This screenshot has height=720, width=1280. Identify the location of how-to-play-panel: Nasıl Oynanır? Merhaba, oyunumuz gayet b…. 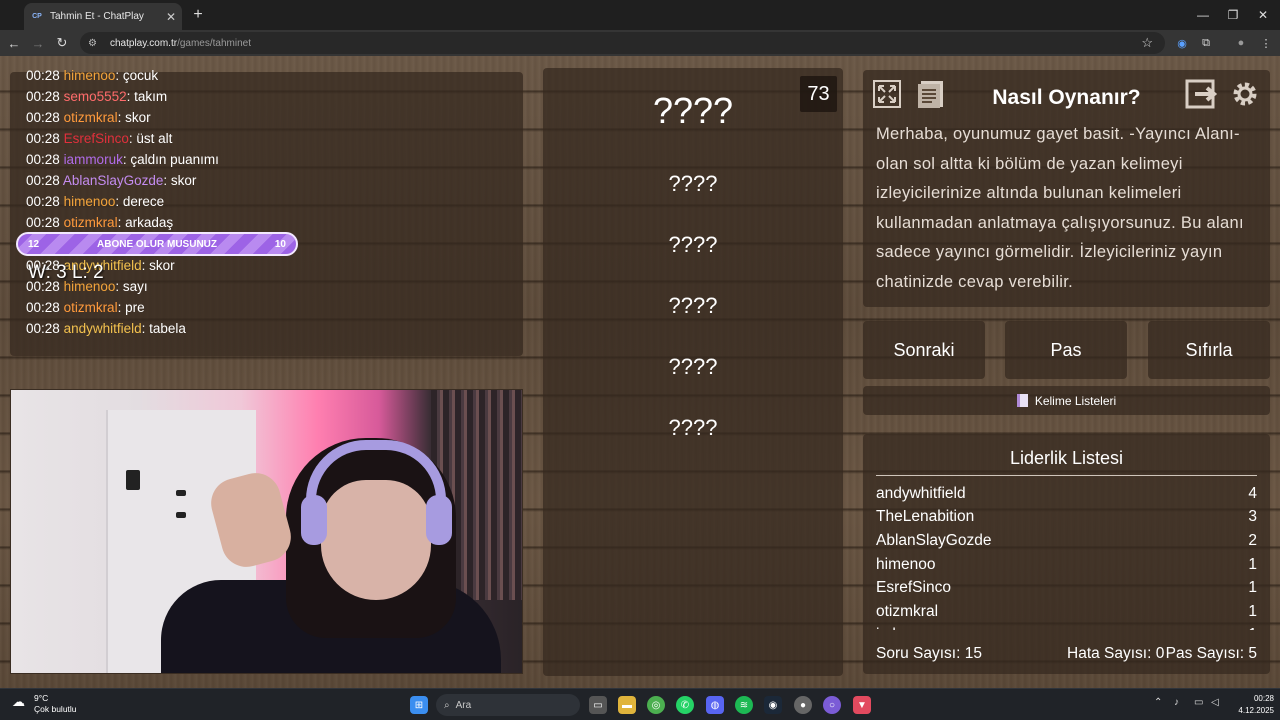
(1066, 188).